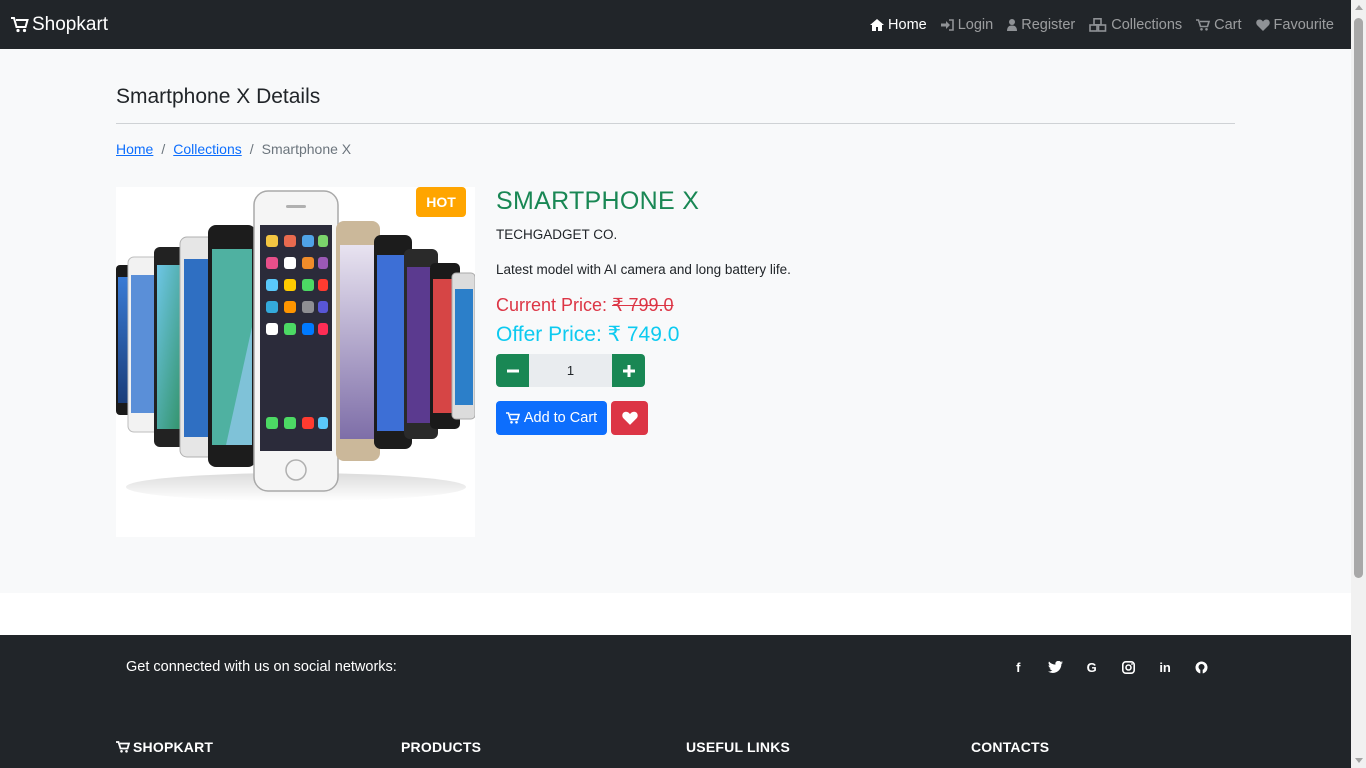 The height and width of the screenshot is (768, 1366). I want to click on breadcrumb: Home / Collections / Smartphone X, so click(233, 149).